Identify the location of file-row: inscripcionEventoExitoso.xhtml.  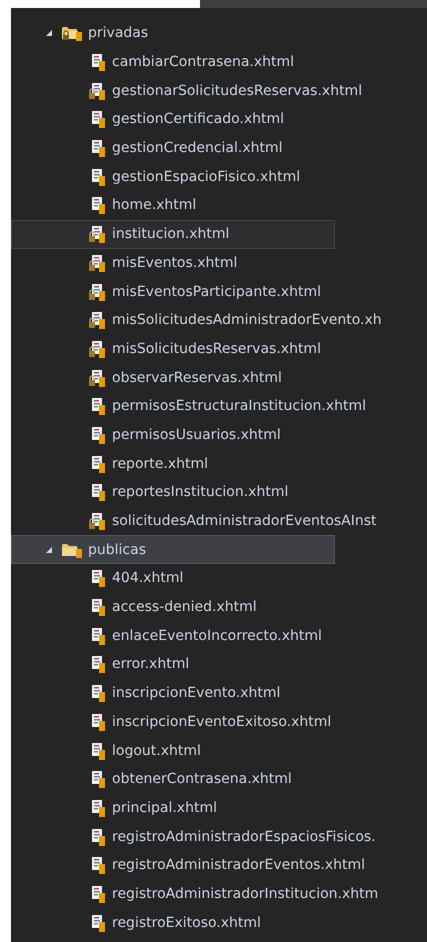
(173, 722).